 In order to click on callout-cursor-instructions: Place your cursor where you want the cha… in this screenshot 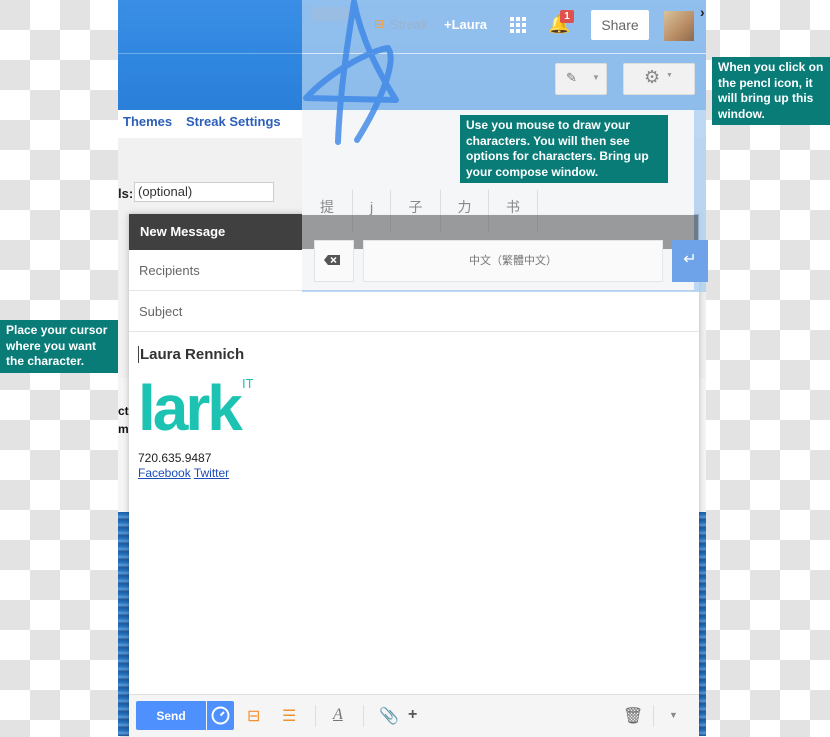, I will do `click(59, 346)`.